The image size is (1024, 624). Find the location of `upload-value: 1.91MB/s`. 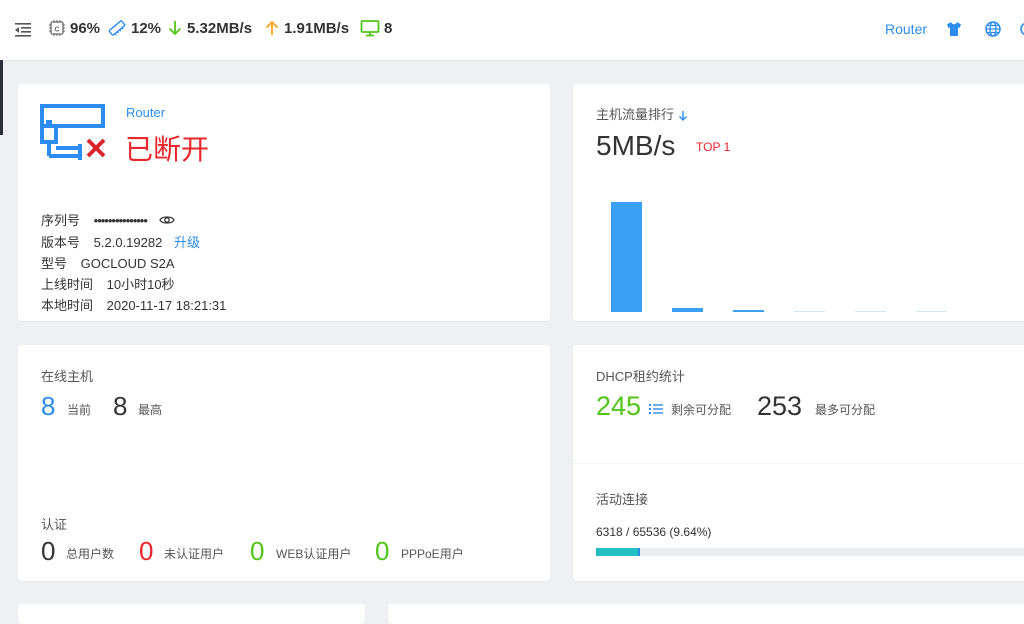

upload-value: 1.91MB/s is located at coordinates (317, 28).